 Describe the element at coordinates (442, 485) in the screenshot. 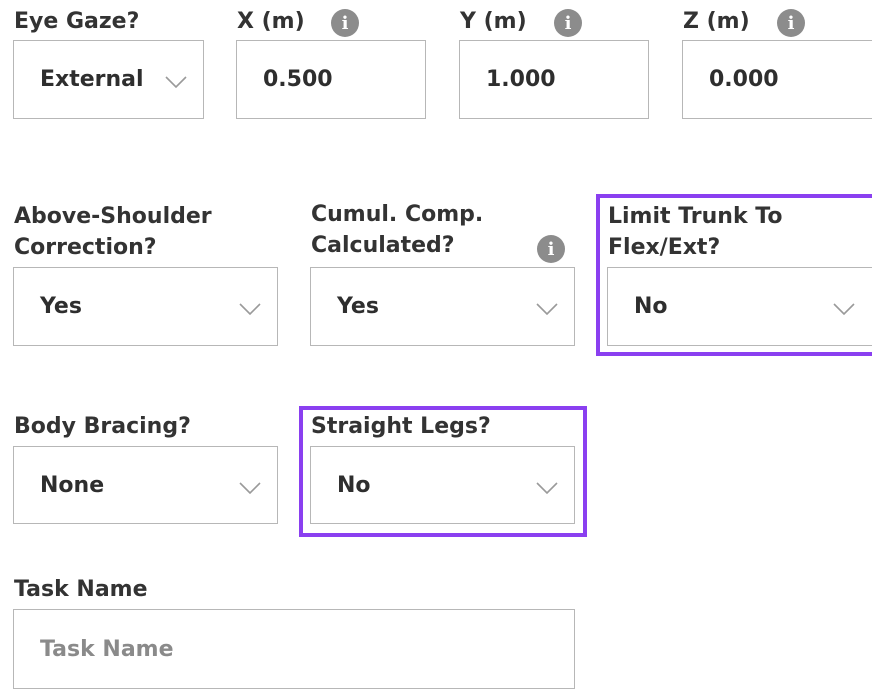

I see `straight-legs-select: No` at that location.